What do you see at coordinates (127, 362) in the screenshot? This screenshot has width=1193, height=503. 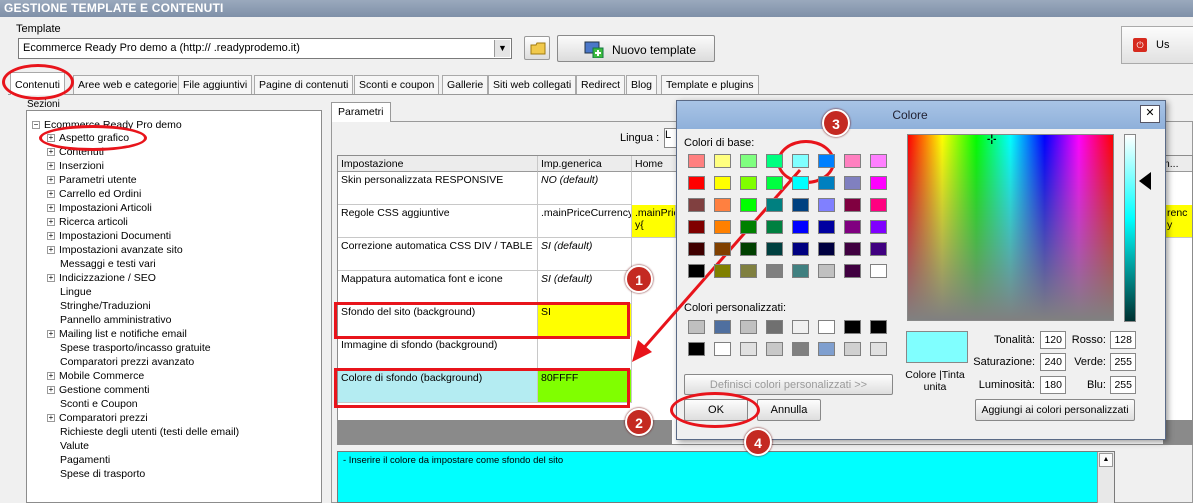 I see `tree-item: Comparatori prezzi avanzato` at bounding box center [127, 362].